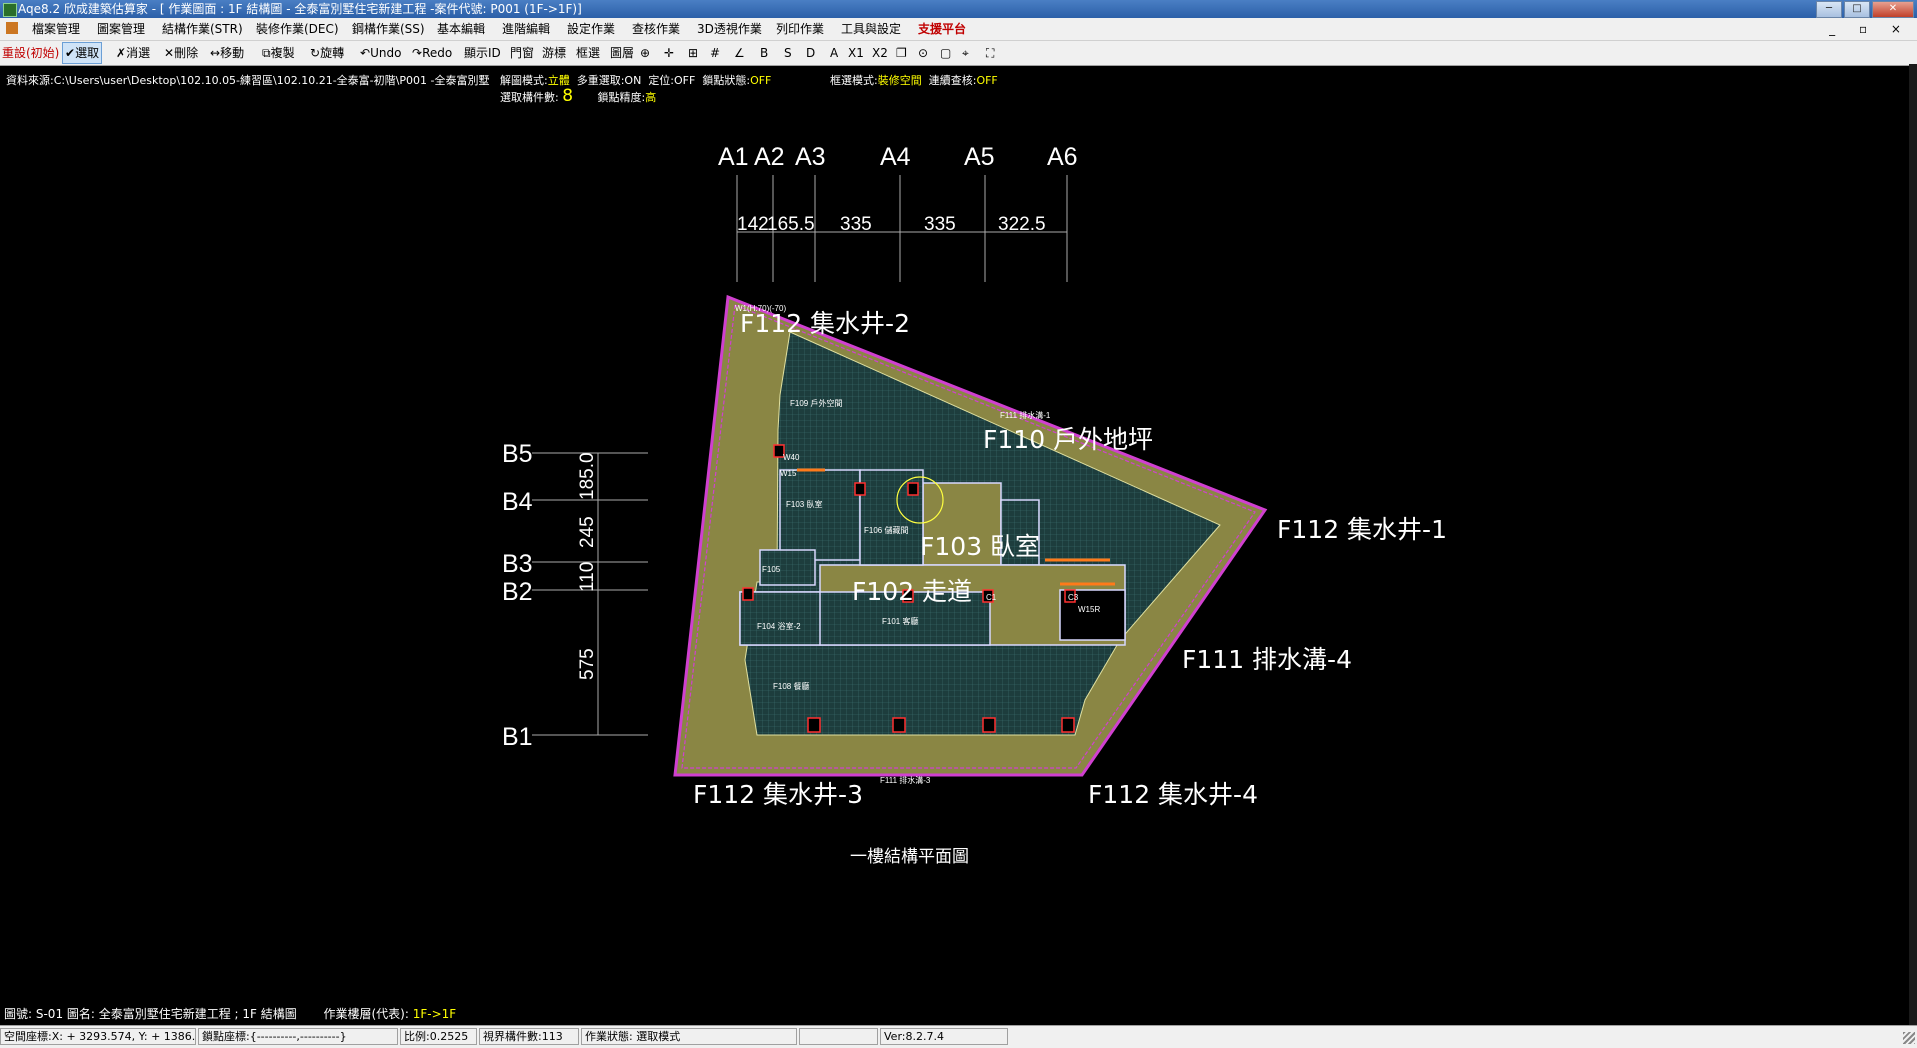 This screenshot has width=1917, height=1048. What do you see at coordinates (856, 53) in the screenshot?
I see `tool-x1: X1` at bounding box center [856, 53].